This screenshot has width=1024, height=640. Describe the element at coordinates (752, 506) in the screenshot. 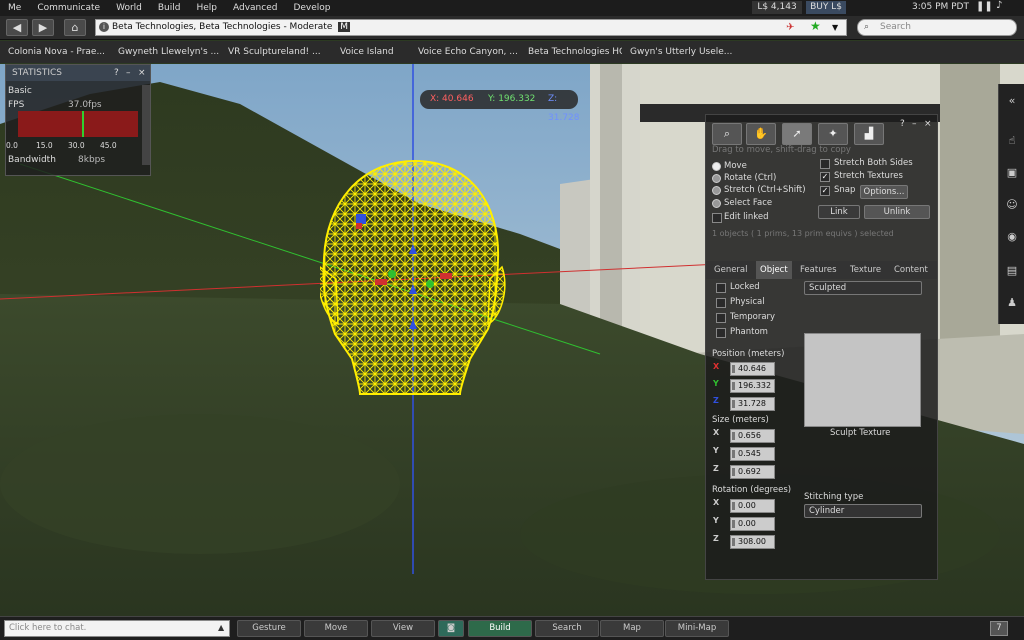

I see `rotation-x-input: 0.00` at that location.